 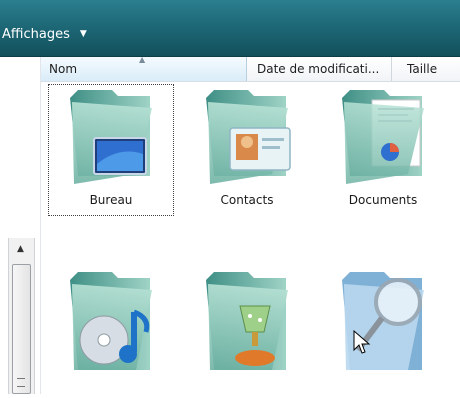 What do you see at coordinates (383, 137) in the screenshot?
I see `folder-documents-icon` at bounding box center [383, 137].